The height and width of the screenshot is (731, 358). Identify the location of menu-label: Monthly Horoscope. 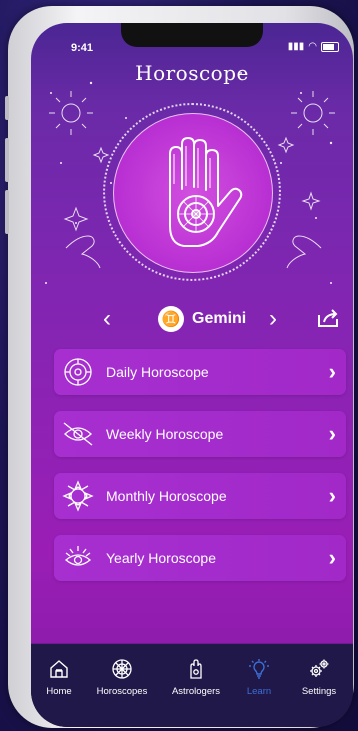
(166, 496).